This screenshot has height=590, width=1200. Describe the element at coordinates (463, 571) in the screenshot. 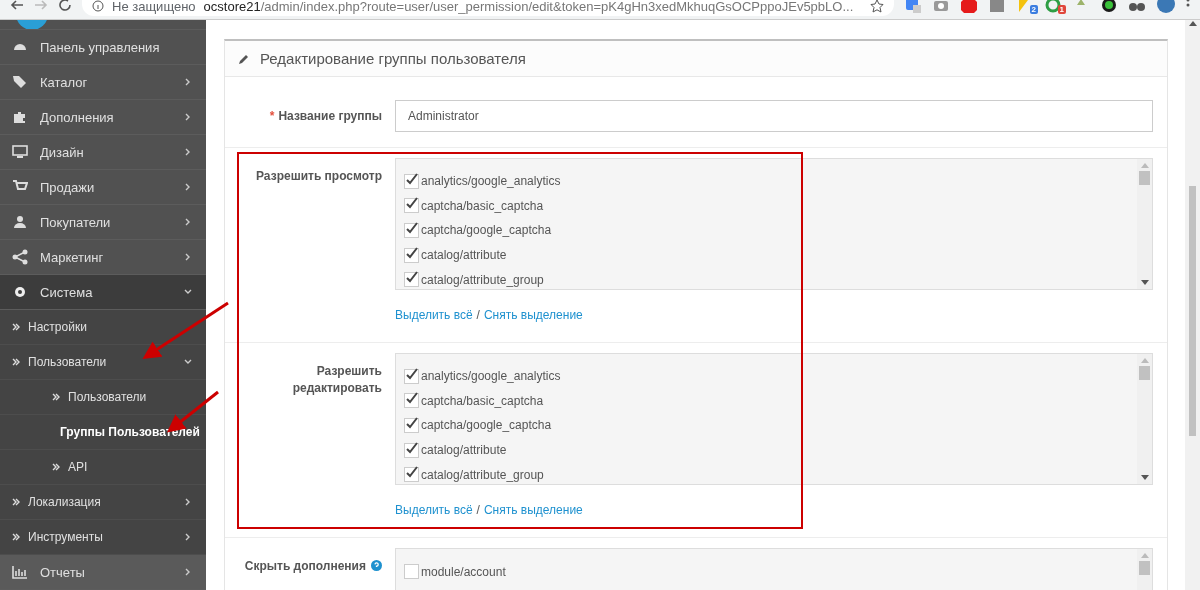

I see `checkbox-label: module/account` at that location.